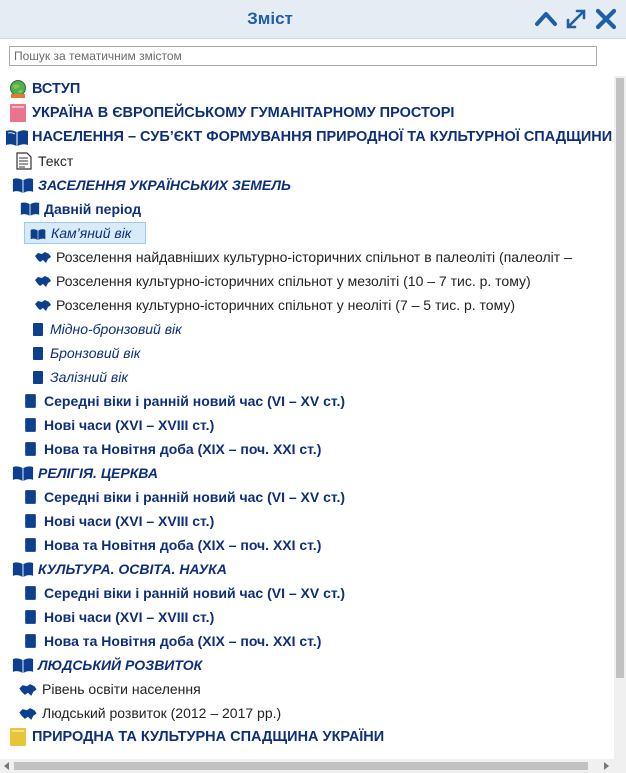 The image size is (626, 773). What do you see at coordinates (274, 521) in the screenshot?
I see `tree-item-religion-new-times: Нові часи (XVI – XVIII ст.)` at bounding box center [274, 521].